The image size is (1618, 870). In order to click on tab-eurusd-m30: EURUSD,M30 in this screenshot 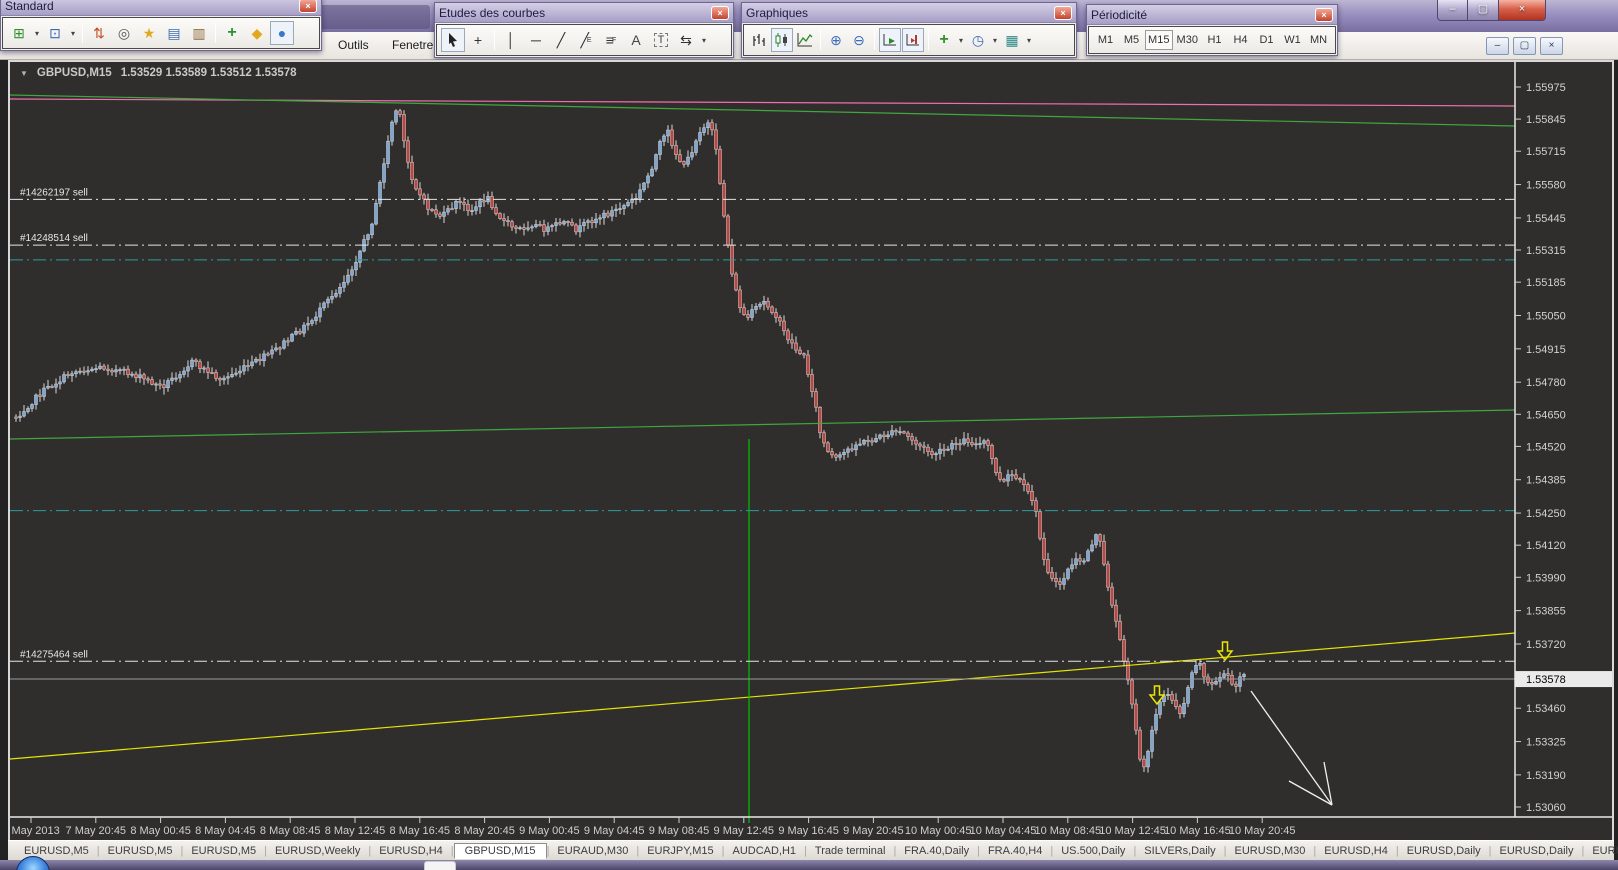, I will do `click(1269, 851)`.